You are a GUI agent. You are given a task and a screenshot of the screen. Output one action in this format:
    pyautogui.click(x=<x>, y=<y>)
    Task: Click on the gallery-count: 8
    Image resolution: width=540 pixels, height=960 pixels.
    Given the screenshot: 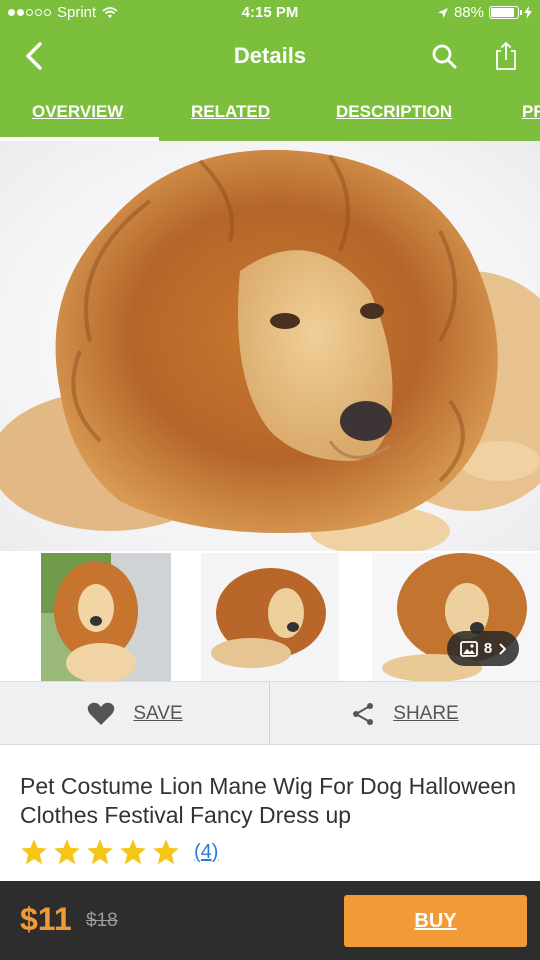 What is the action you would take?
    pyautogui.click(x=488, y=648)
    